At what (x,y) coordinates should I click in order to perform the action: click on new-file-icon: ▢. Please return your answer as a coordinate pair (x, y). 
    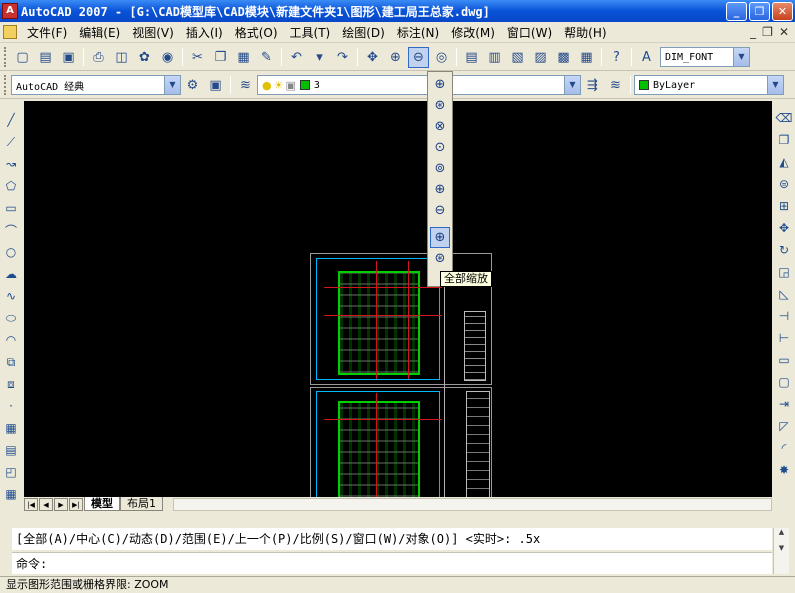
    Looking at the image, I should click on (22, 57).